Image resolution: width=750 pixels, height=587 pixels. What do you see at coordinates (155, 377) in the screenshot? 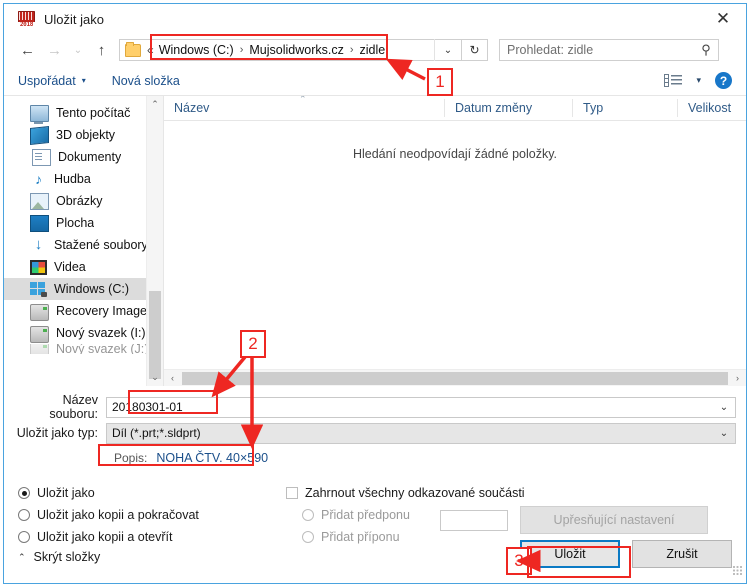
I see `scroll-down-icon: ⌄` at bounding box center [155, 377].